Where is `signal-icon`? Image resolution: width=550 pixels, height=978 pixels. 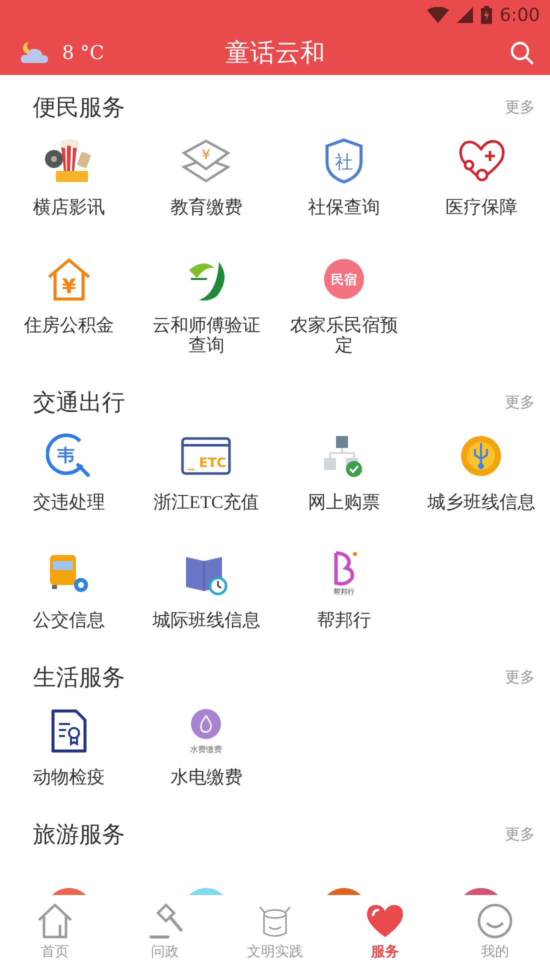
signal-icon is located at coordinates (464, 15).